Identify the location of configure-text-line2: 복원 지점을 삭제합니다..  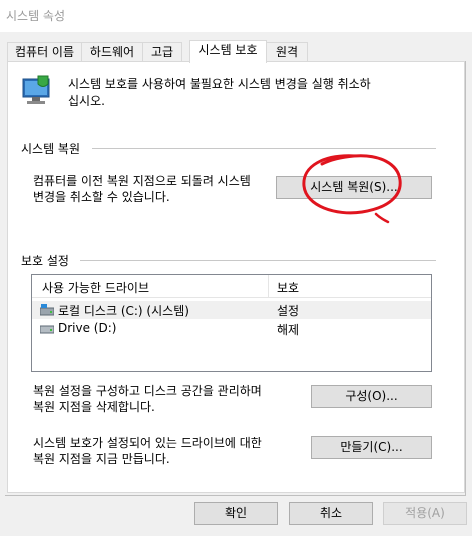
(94, 407).